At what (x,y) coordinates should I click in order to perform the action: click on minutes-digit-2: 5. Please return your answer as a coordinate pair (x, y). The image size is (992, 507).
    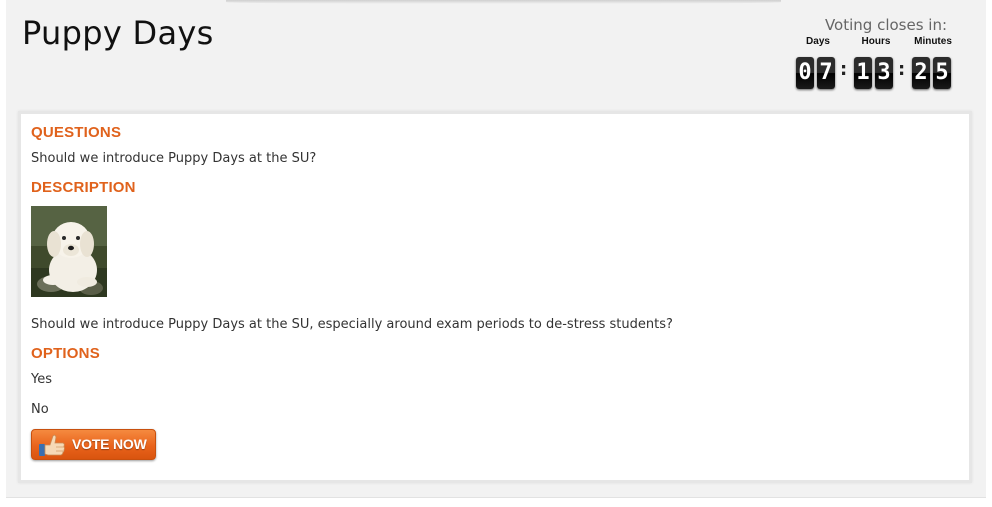
    Looking at the image, I should click on (942, 73).